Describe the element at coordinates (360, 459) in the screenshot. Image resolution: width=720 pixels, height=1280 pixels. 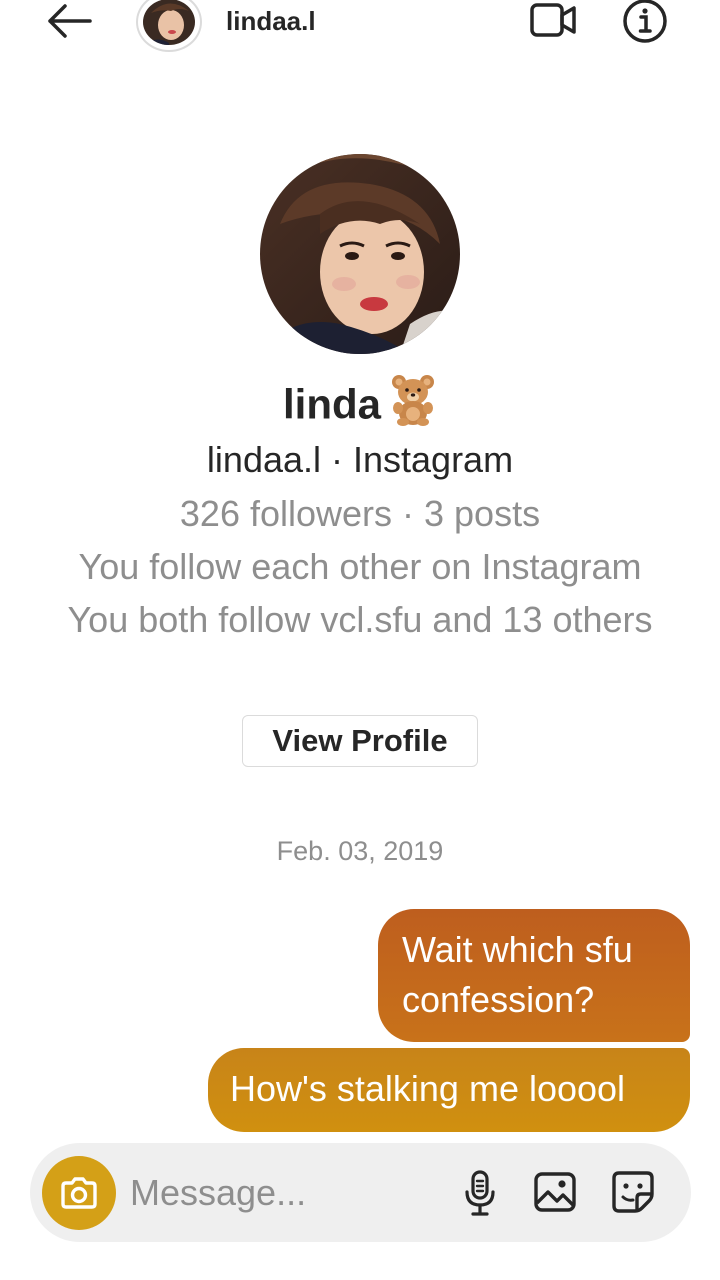
I see `profile-handle-line: lindaa.l · Instagram` at that location.